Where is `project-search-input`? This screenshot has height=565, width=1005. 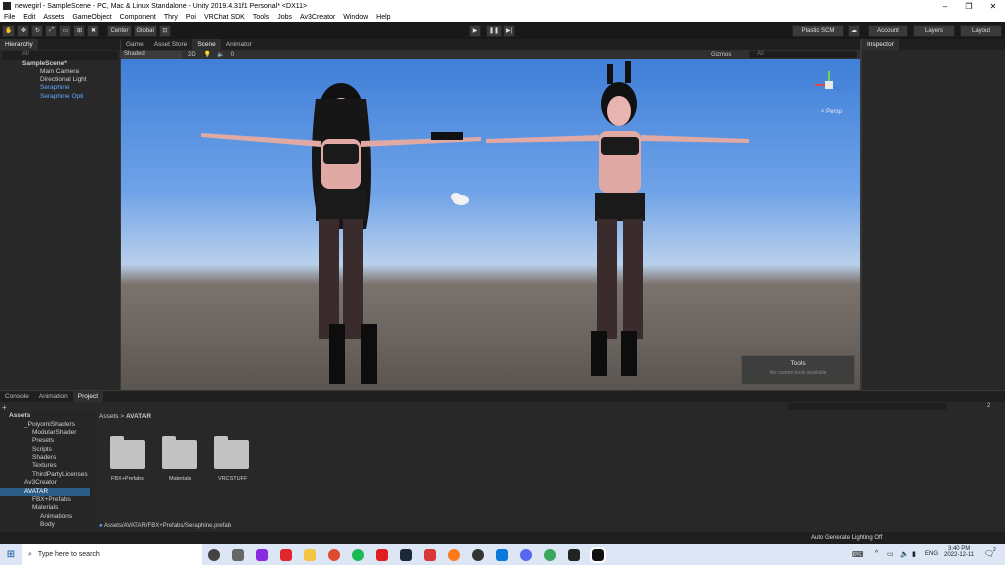 project-search-input is located at coordinates (867, 406).